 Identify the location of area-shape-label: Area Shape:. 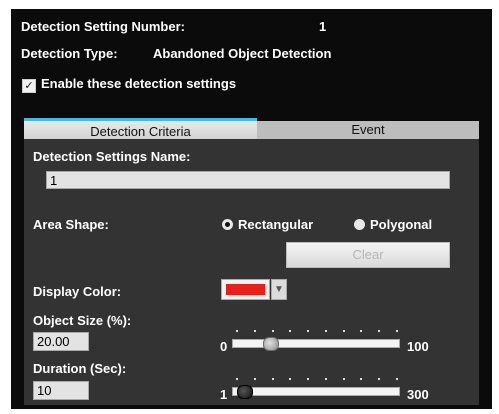
(71, 224).